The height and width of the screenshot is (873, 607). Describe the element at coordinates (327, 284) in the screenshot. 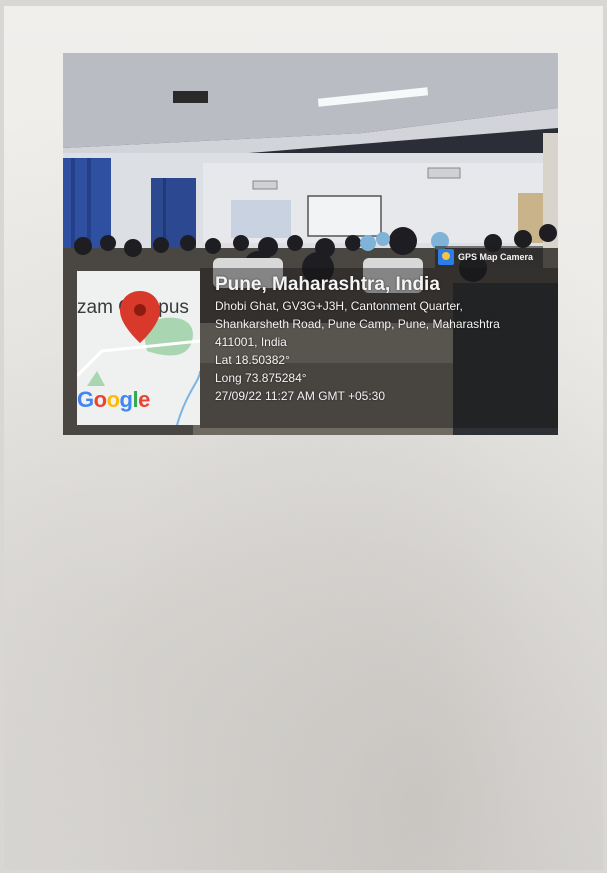

I see `location-title: Pune, Maharashtra, India` at that location.